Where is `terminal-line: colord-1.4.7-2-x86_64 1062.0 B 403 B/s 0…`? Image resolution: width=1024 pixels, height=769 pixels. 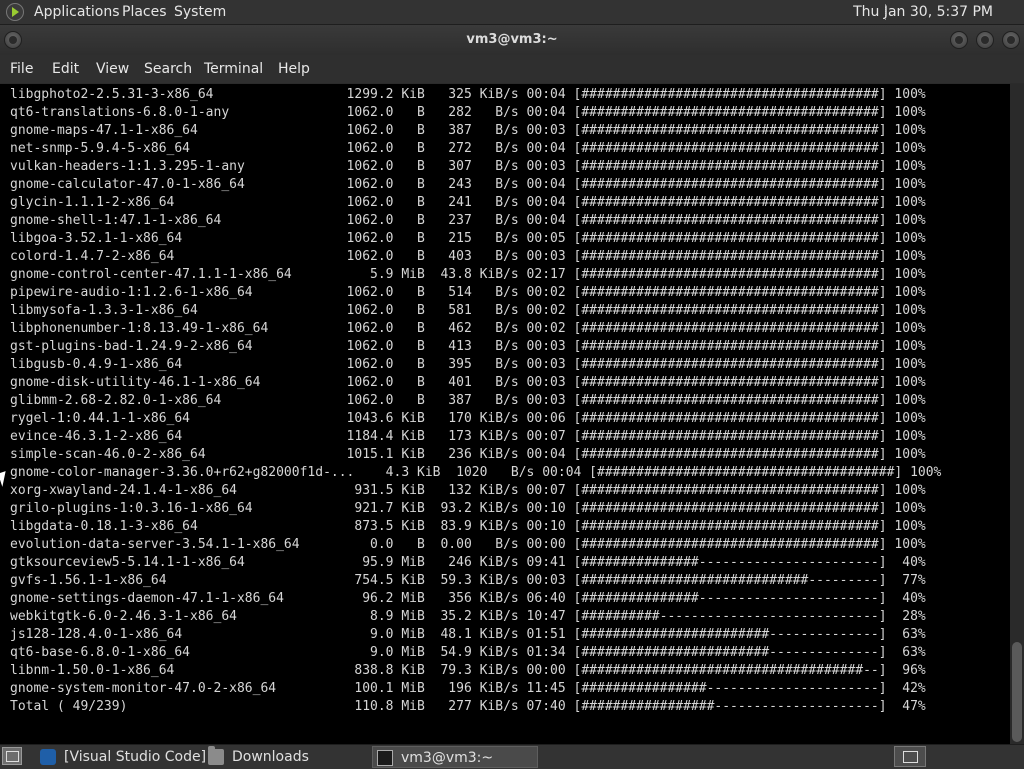
terminal-line: colord-1.4.7-2-x86_64 1062.0 B 403 B/s 0… is located at coordinates (468, 256).